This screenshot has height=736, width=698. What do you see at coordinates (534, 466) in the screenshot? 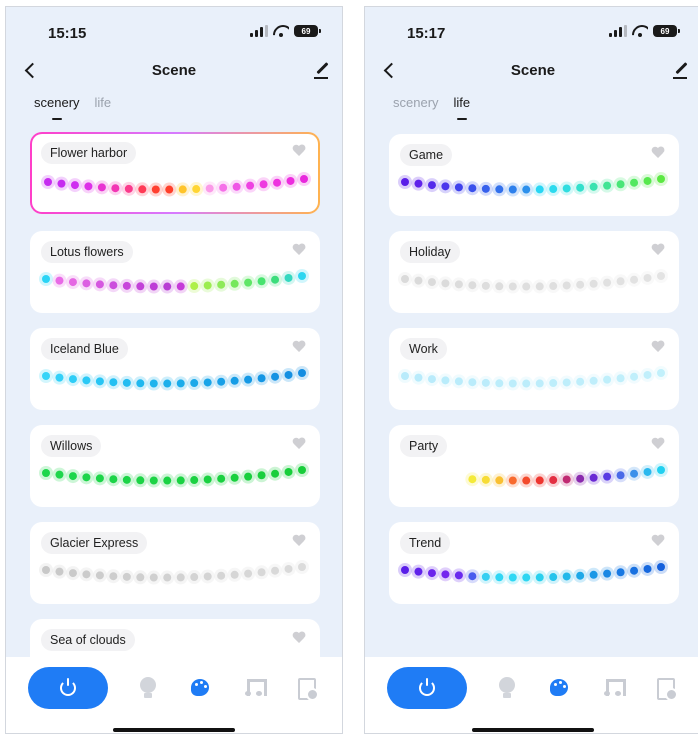
I see `scene-card-party: Party` at bounding box center [534, 466].